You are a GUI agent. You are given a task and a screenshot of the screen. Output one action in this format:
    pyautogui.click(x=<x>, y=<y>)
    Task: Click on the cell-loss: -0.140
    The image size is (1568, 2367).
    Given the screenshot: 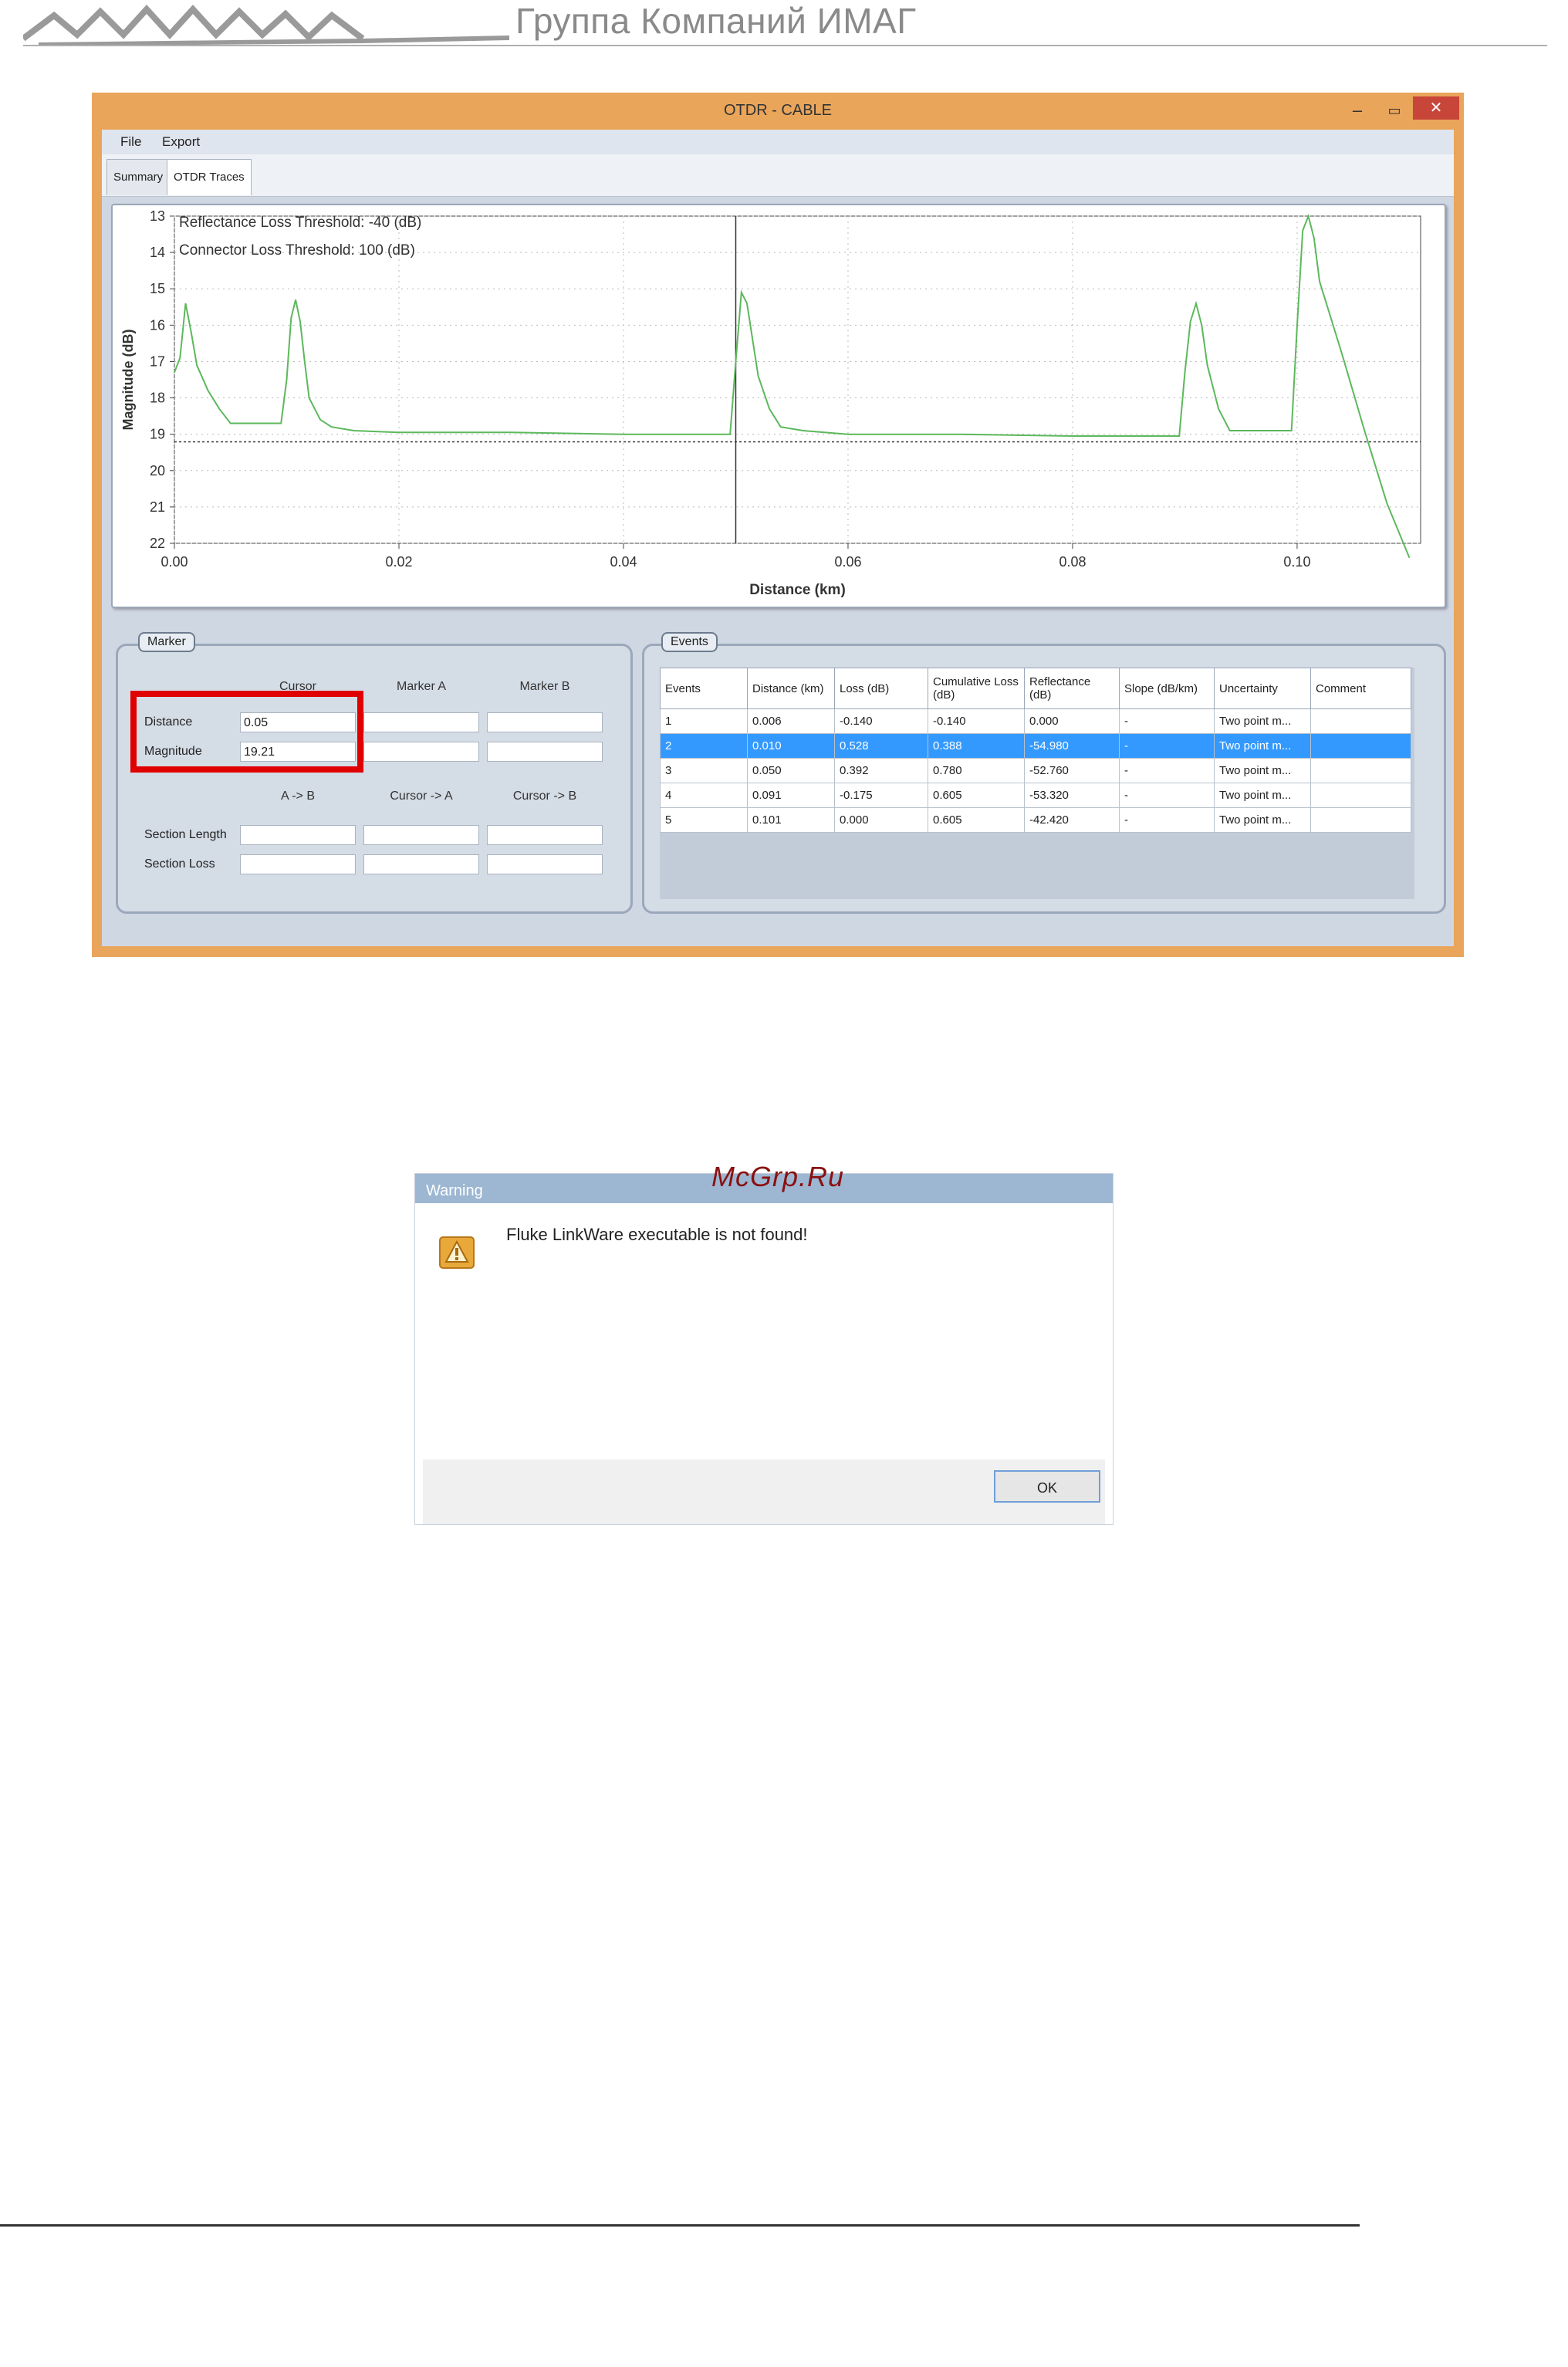 What is the action you would take?
    pyautogui.click(x=881, y=721)
    